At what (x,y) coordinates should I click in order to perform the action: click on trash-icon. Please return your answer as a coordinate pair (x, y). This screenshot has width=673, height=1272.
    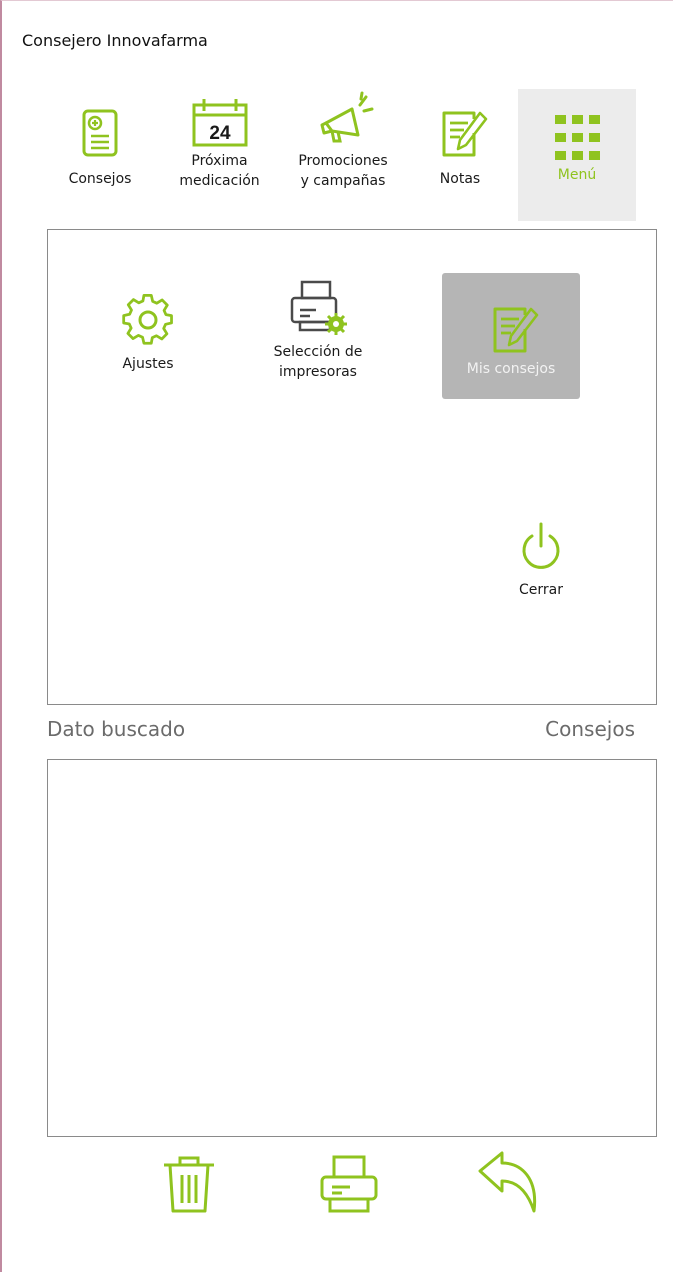
    Looking at the image, I should click on (189, 1184).